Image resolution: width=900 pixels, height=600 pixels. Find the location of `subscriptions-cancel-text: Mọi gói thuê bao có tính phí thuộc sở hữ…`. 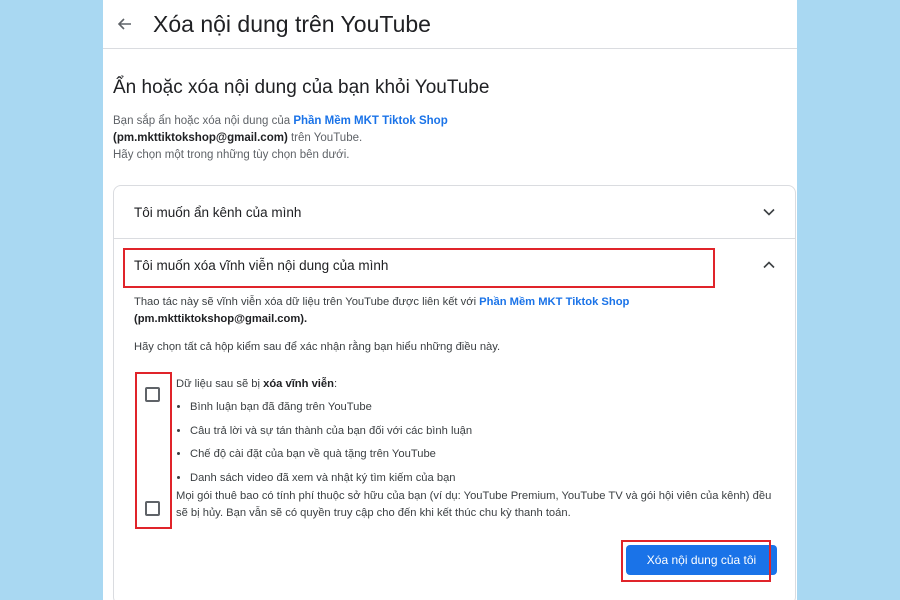

subscriptions-cancel-text: Mọi gói thuê bao có tính phí thuộc sở hữ… is located at coordinates (474, 504).